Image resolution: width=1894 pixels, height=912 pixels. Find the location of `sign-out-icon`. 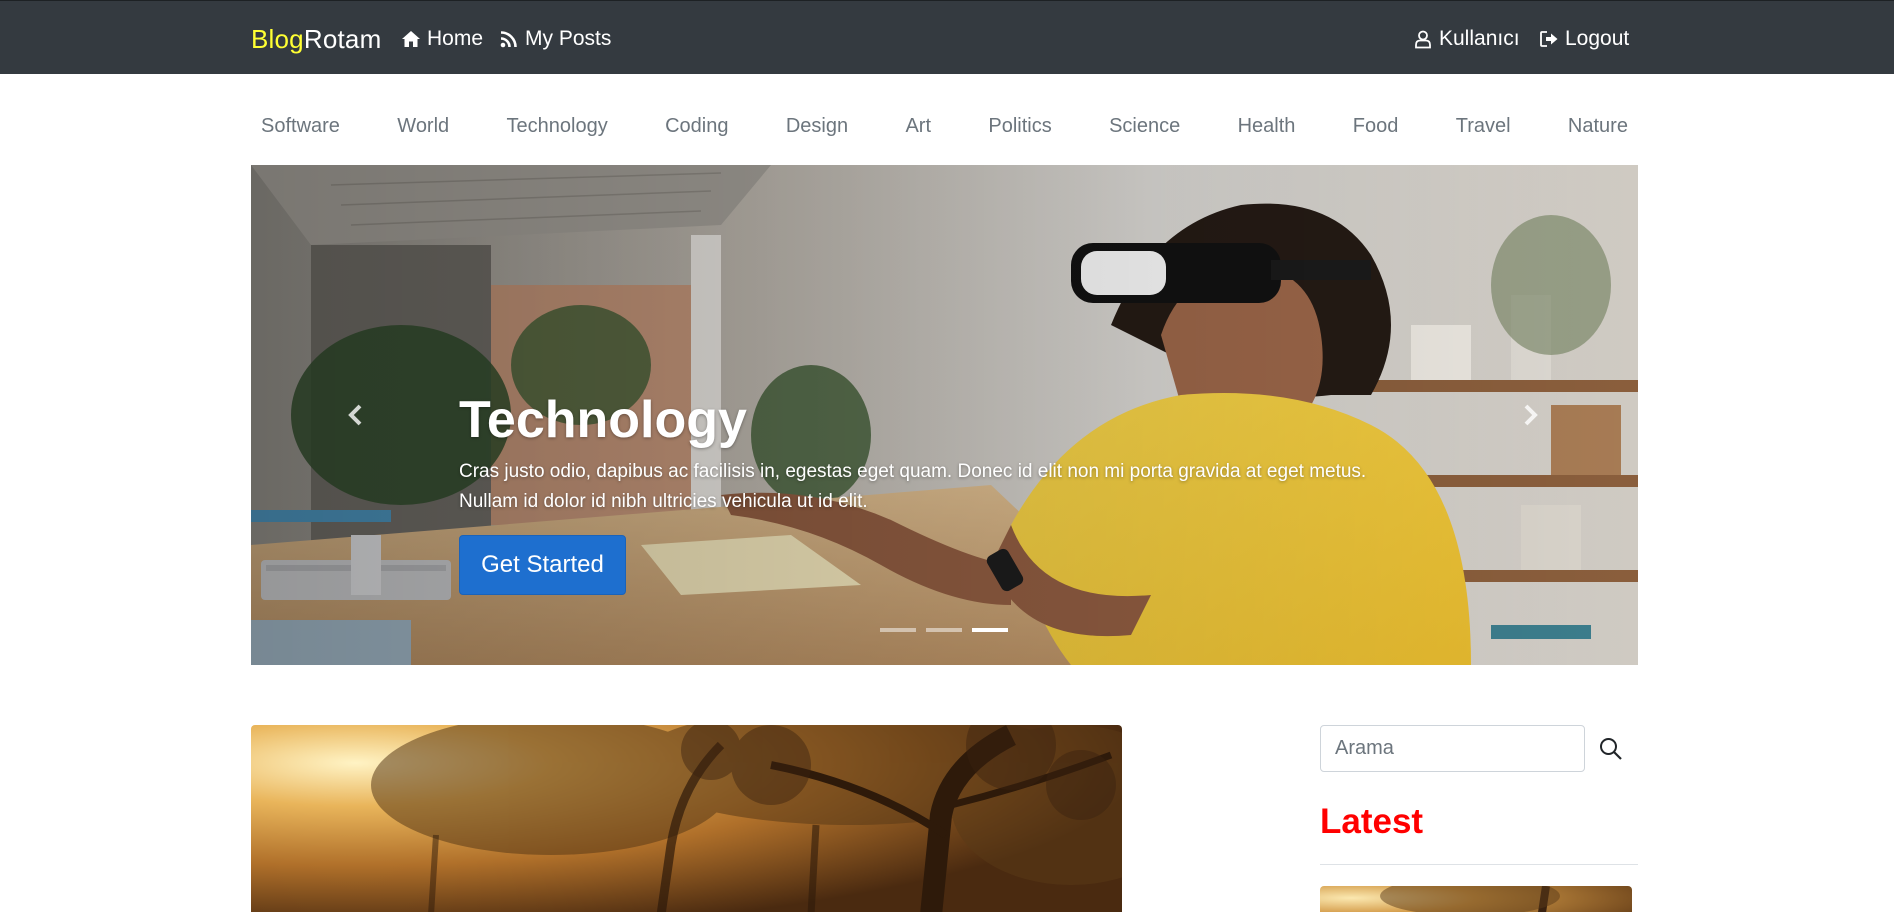

sign-out-icon is located at coordinates (1549, 39).